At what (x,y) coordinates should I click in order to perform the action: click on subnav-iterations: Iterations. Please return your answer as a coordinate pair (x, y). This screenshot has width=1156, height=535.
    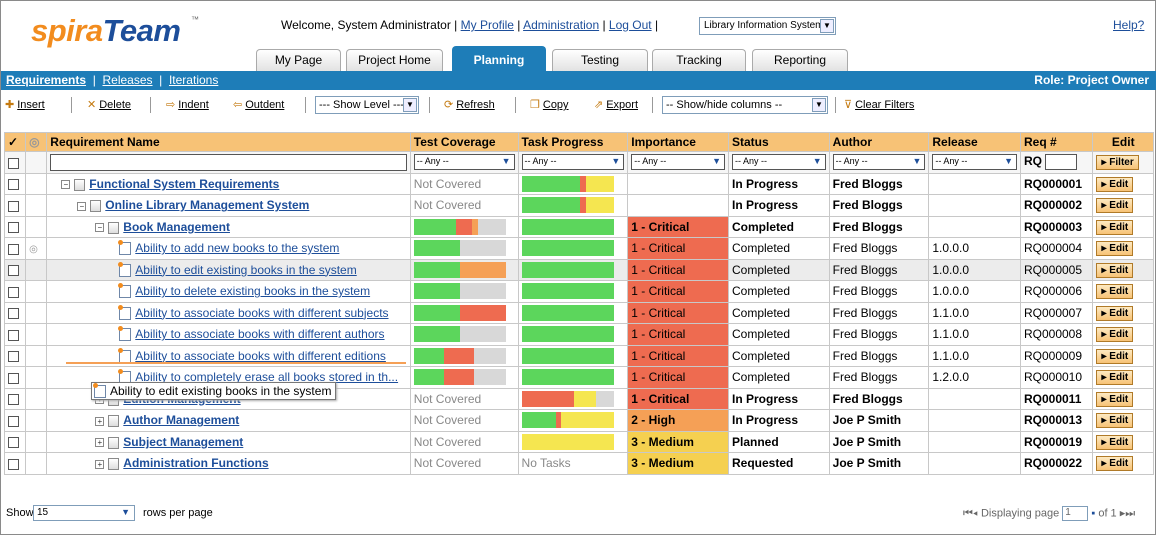
    Looking at the image, I should click on (193, 80).